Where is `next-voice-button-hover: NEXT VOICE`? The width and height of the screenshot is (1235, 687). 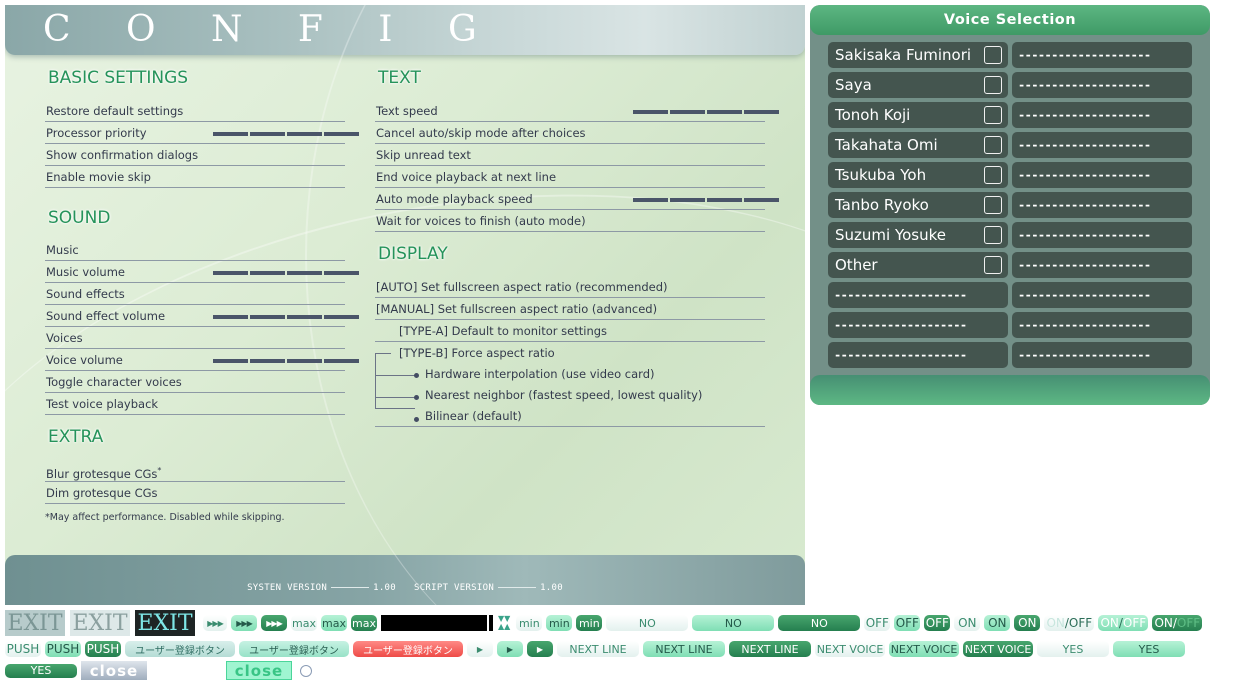 next-voice-button-hover: NEXT VOICE is located at coordinates (924, 649).